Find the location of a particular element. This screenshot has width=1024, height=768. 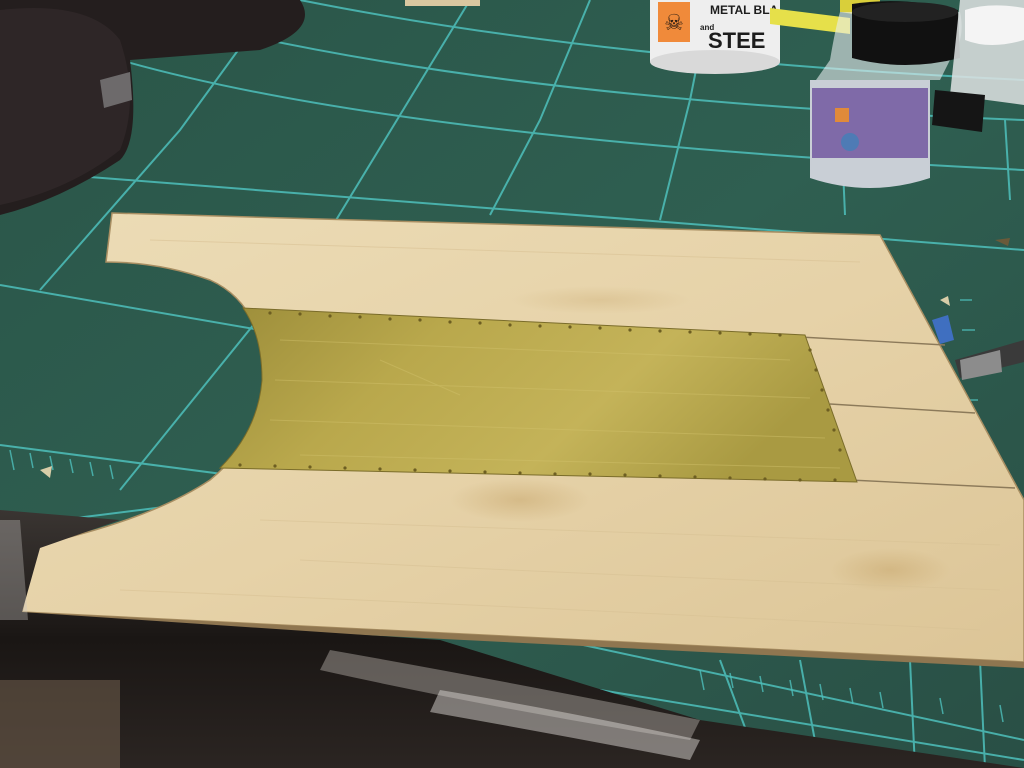

brass-sheet is located at coordinates (538, 395).